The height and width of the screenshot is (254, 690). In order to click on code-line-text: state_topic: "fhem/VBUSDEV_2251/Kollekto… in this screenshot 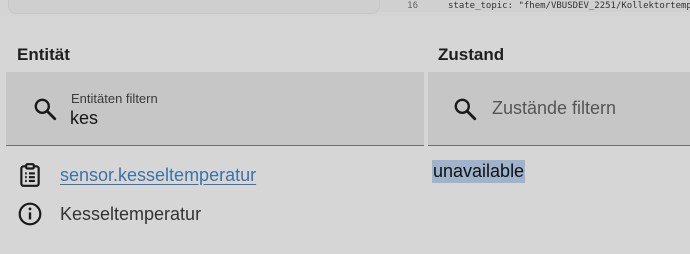, I will do `click(569, 6)`.